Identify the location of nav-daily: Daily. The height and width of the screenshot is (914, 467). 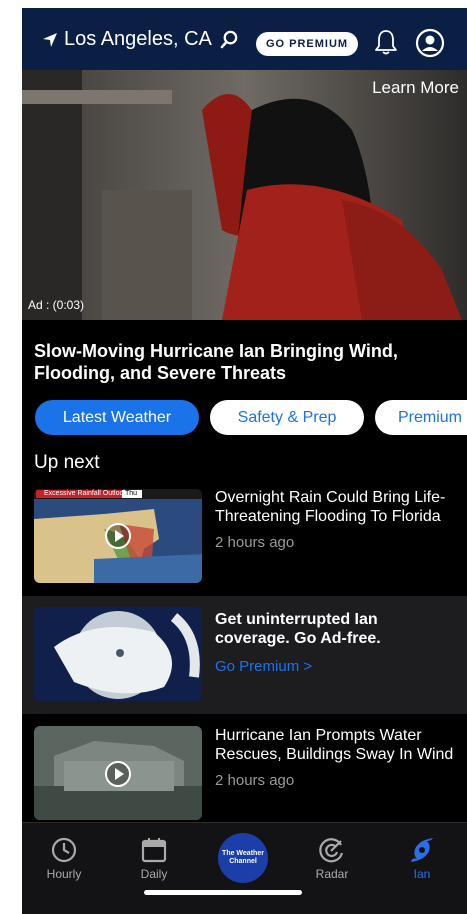
(154, 859).